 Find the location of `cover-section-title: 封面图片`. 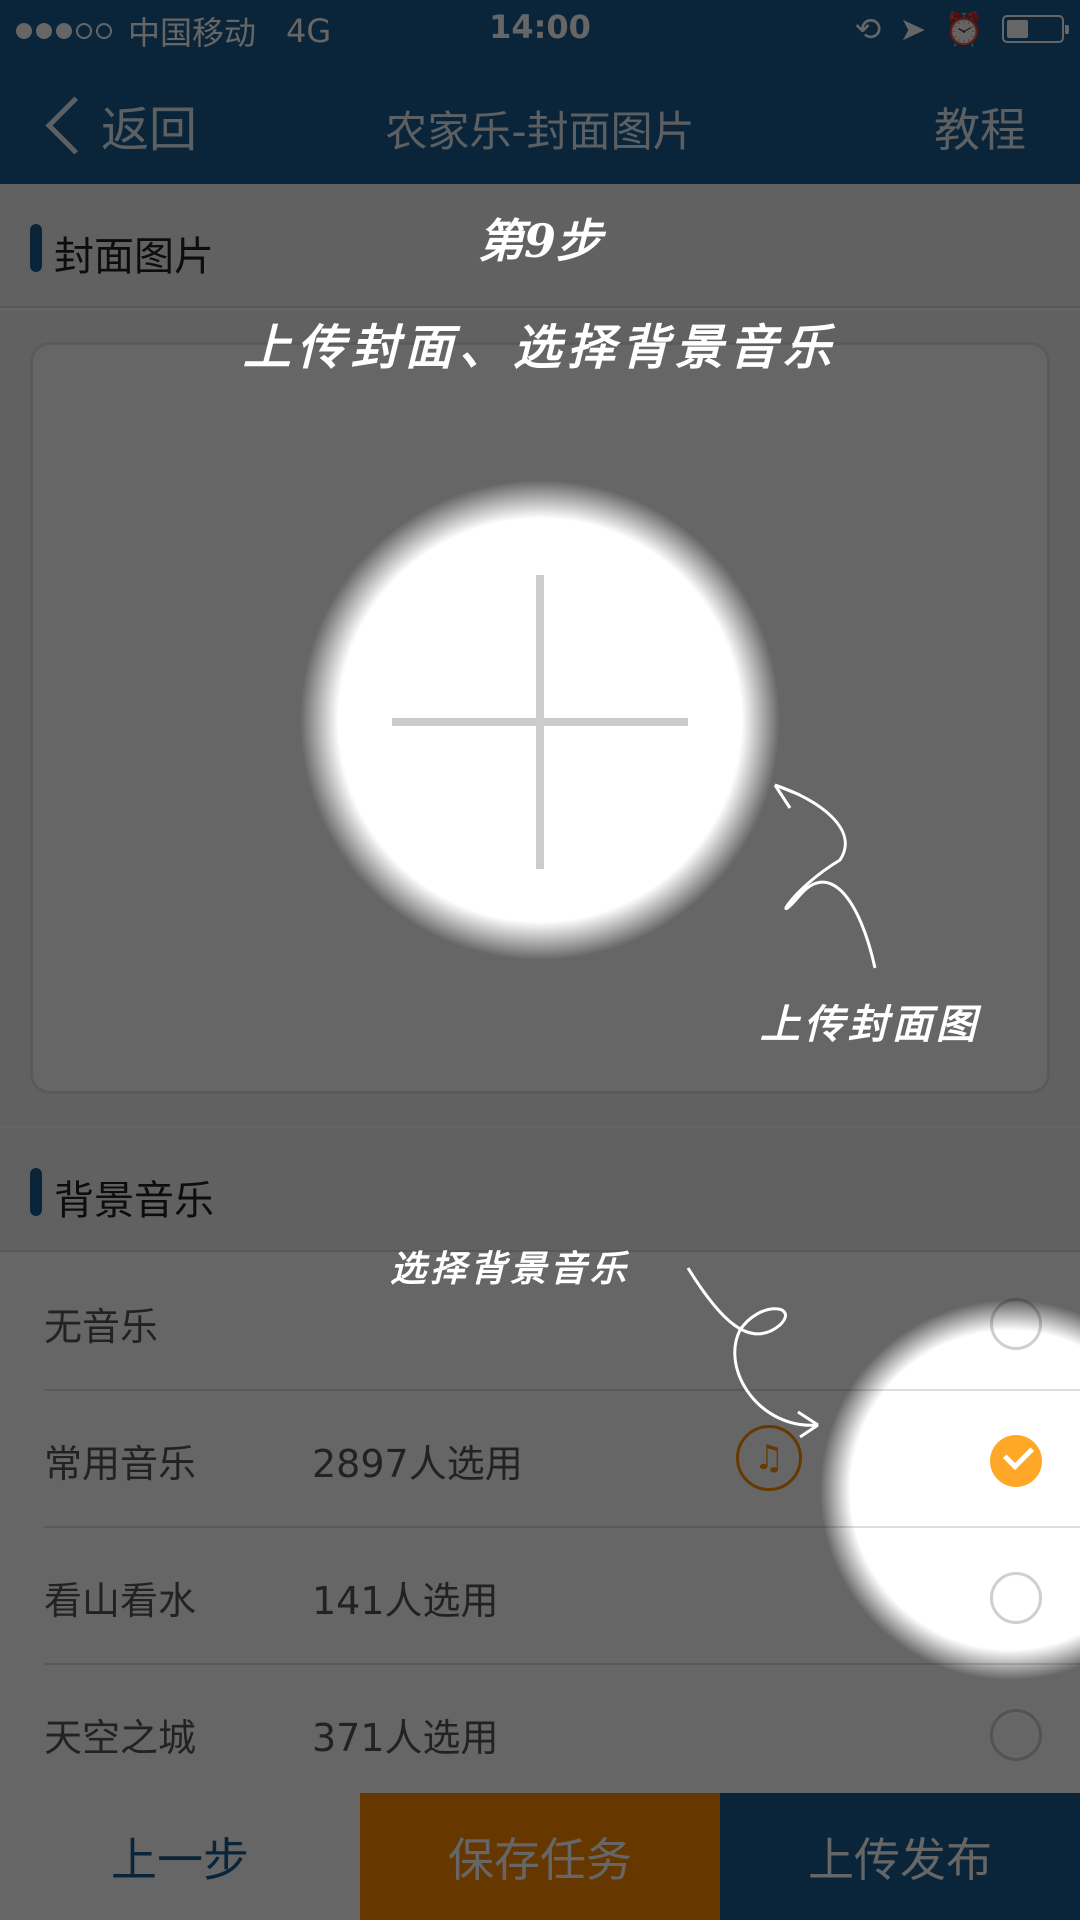

cover-section-title: 封面图片 is located at coordinates (134, 257).